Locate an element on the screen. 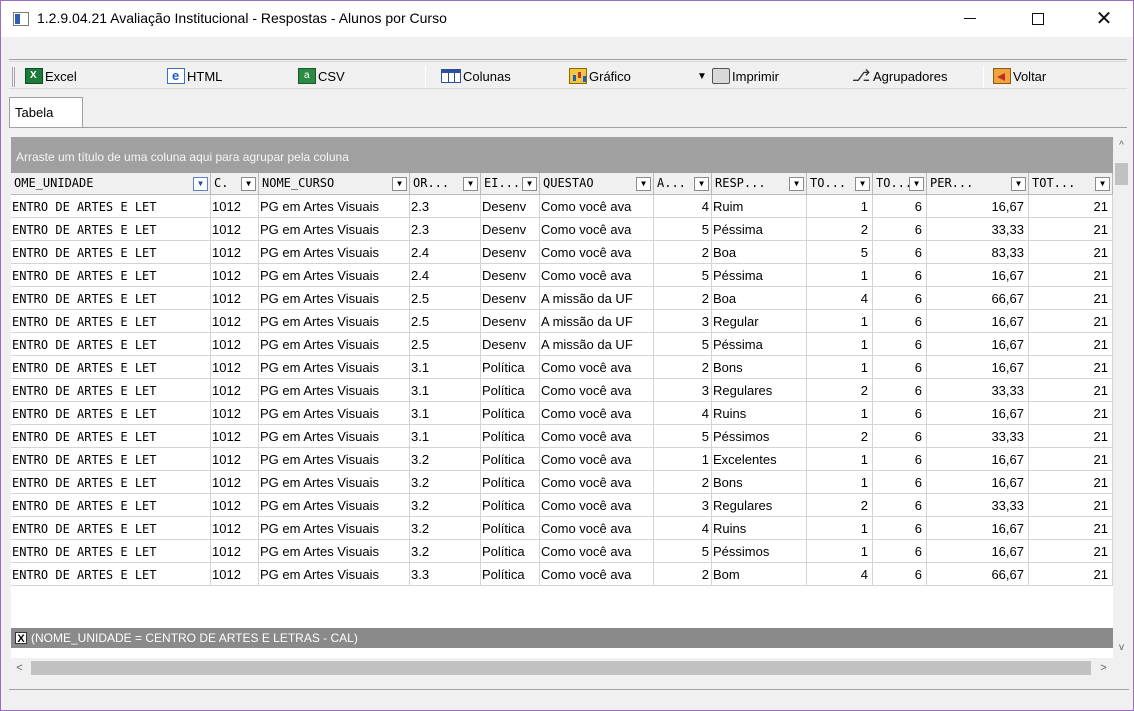  back-button: Voltar is located at coordinates (1019, 76).